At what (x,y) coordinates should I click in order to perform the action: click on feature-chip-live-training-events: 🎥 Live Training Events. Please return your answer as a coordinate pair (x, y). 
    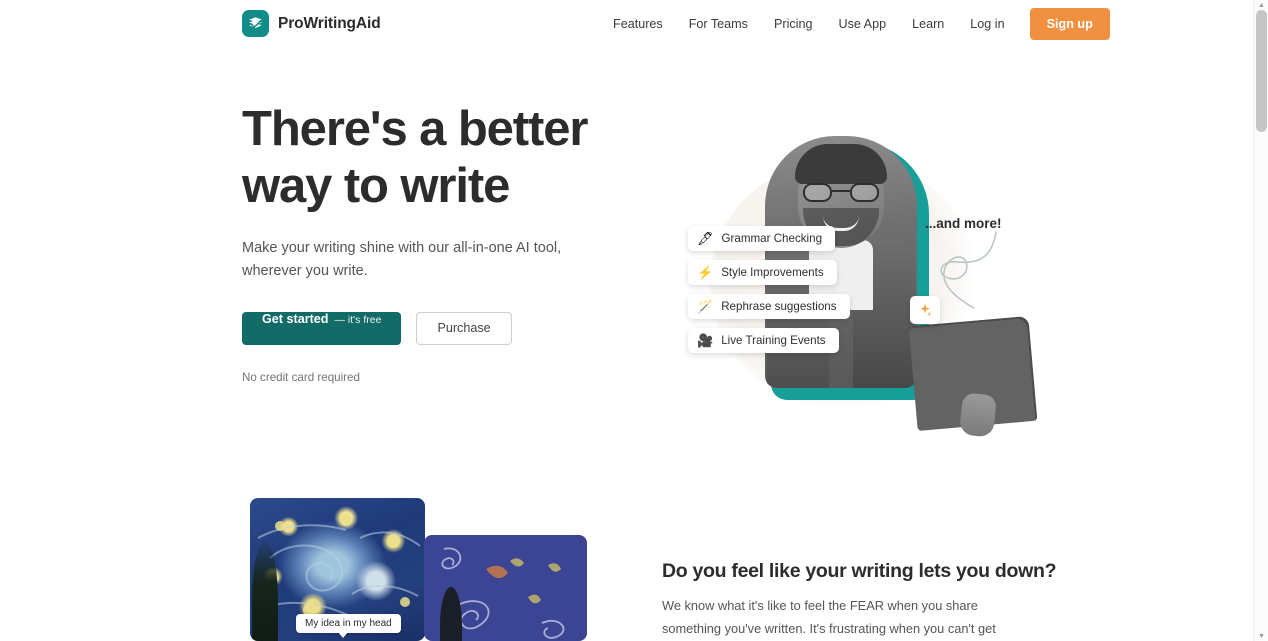
    Looking at the image, I should click on (763, 340).